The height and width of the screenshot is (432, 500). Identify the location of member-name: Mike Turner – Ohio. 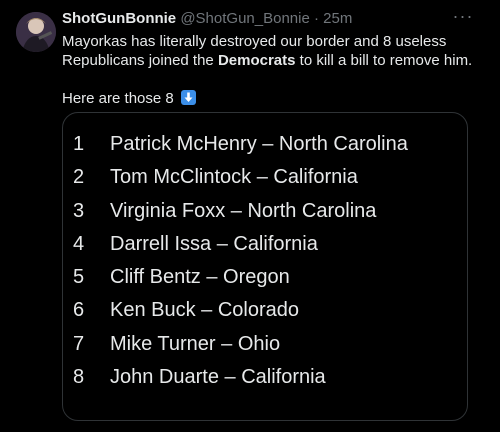
(195, 343).